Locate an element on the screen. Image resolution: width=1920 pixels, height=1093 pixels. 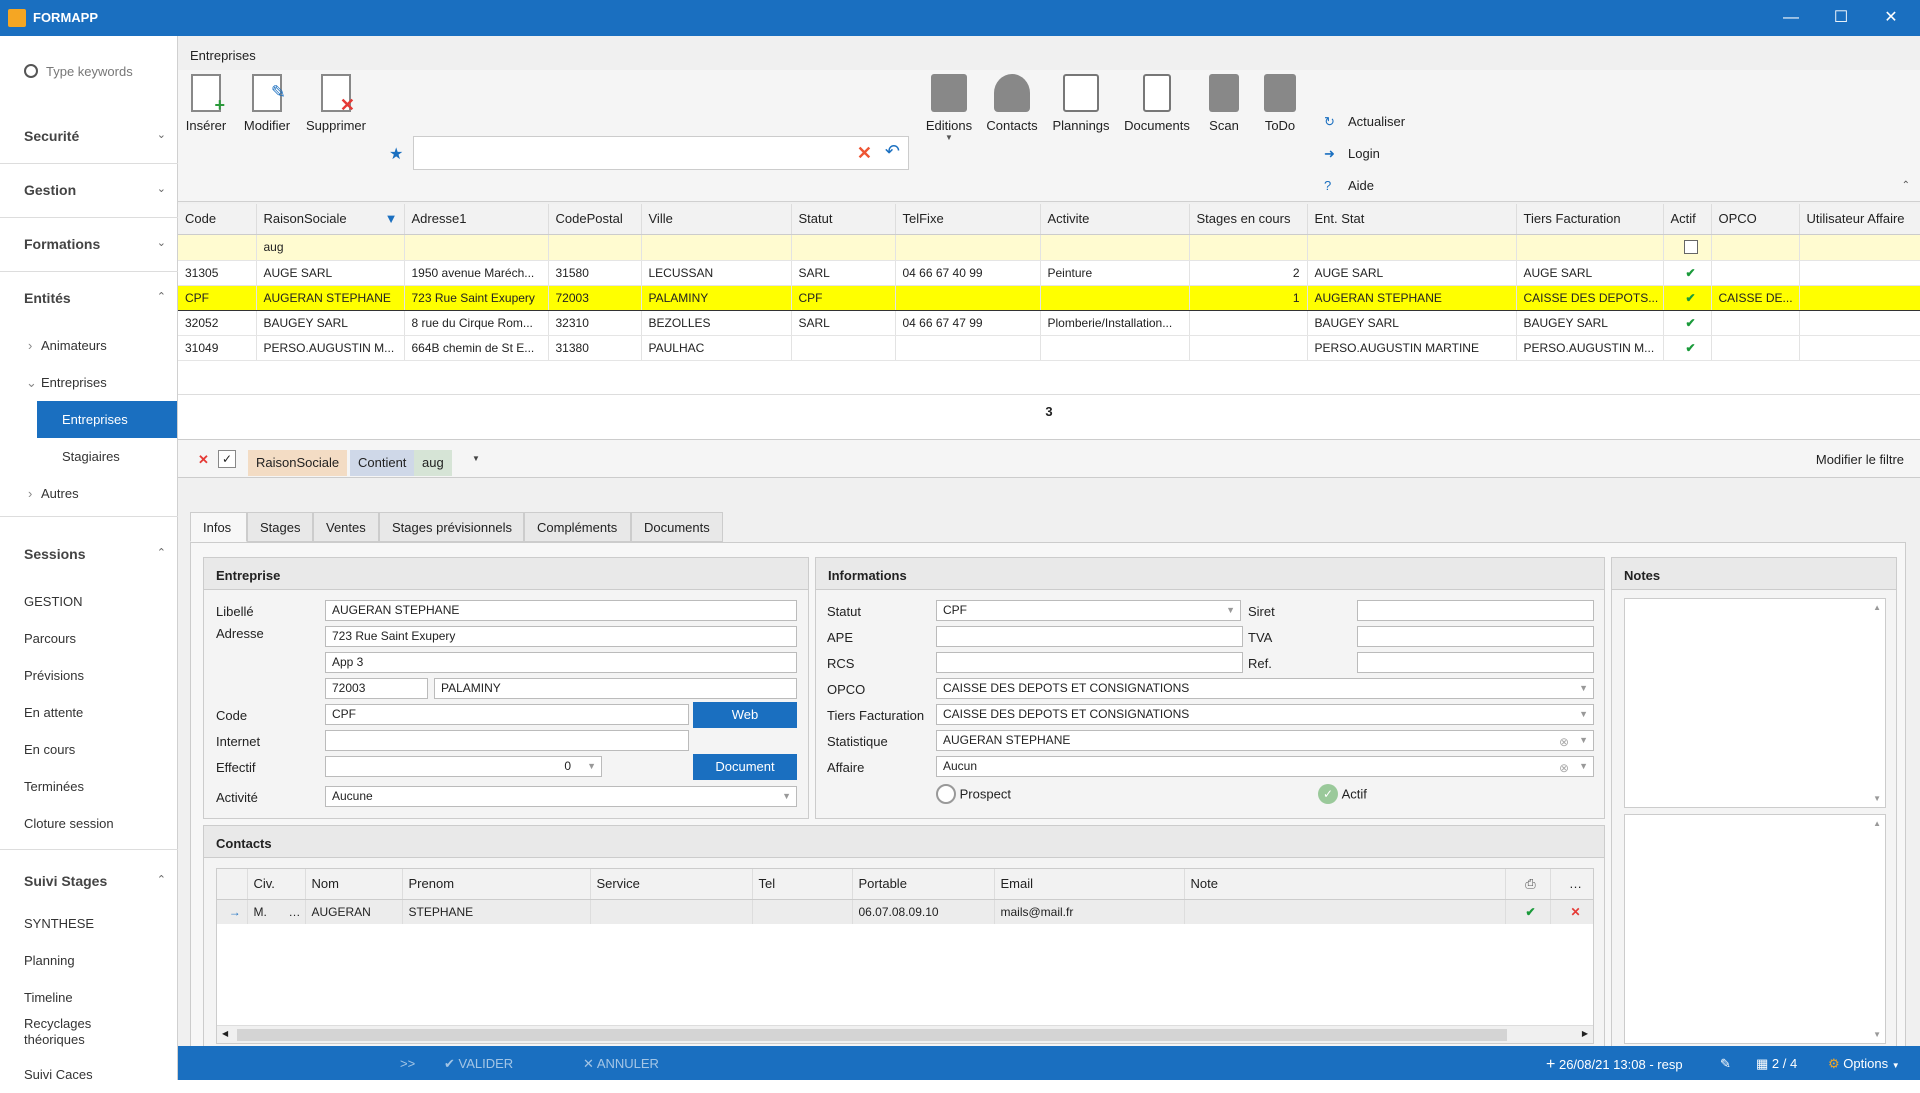
actif-toggle: ✓ Actif is located at coordinates (1342, 794).